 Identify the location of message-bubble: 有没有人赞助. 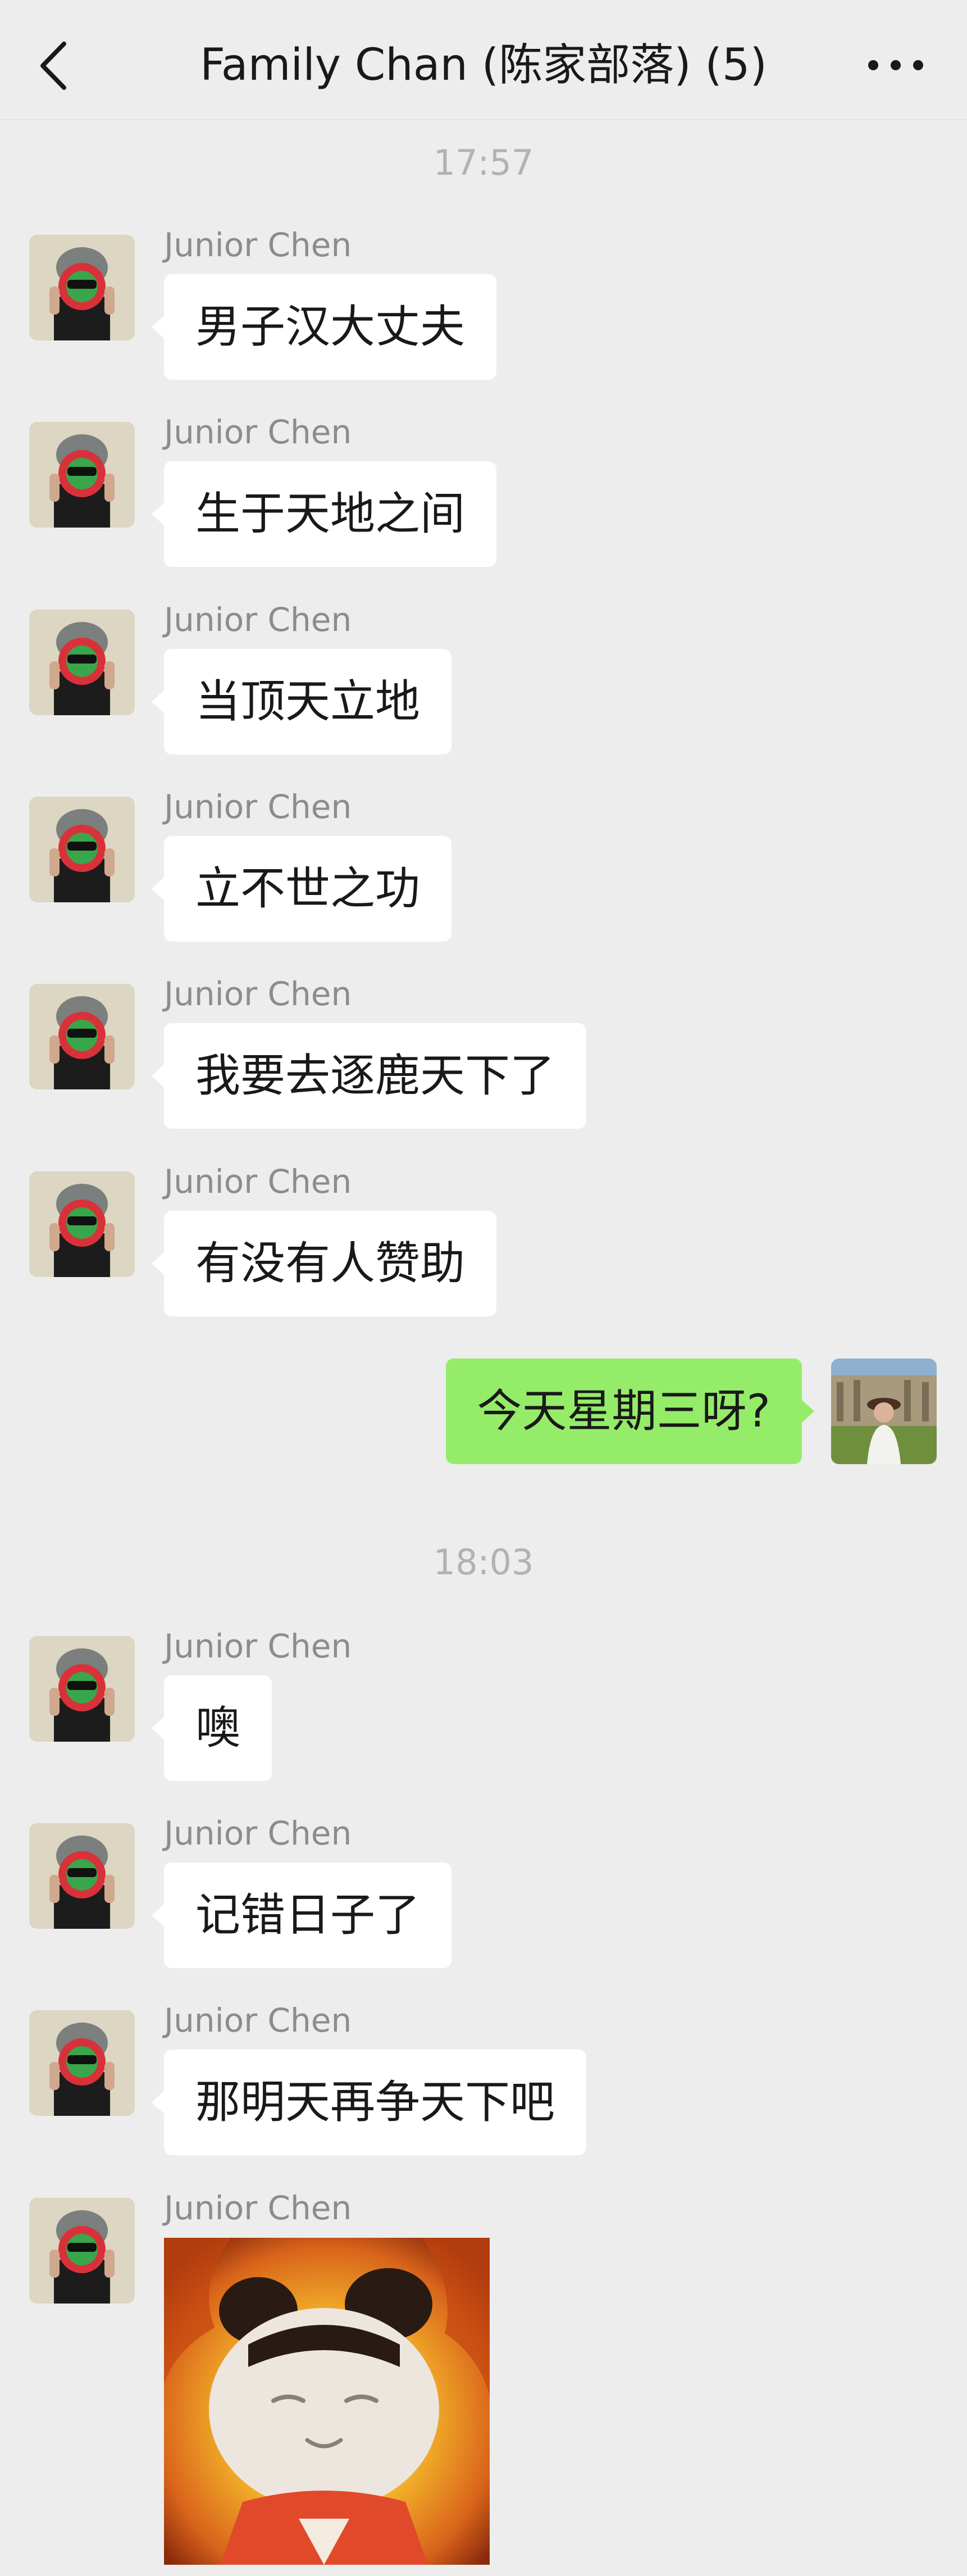
(324, 1264).